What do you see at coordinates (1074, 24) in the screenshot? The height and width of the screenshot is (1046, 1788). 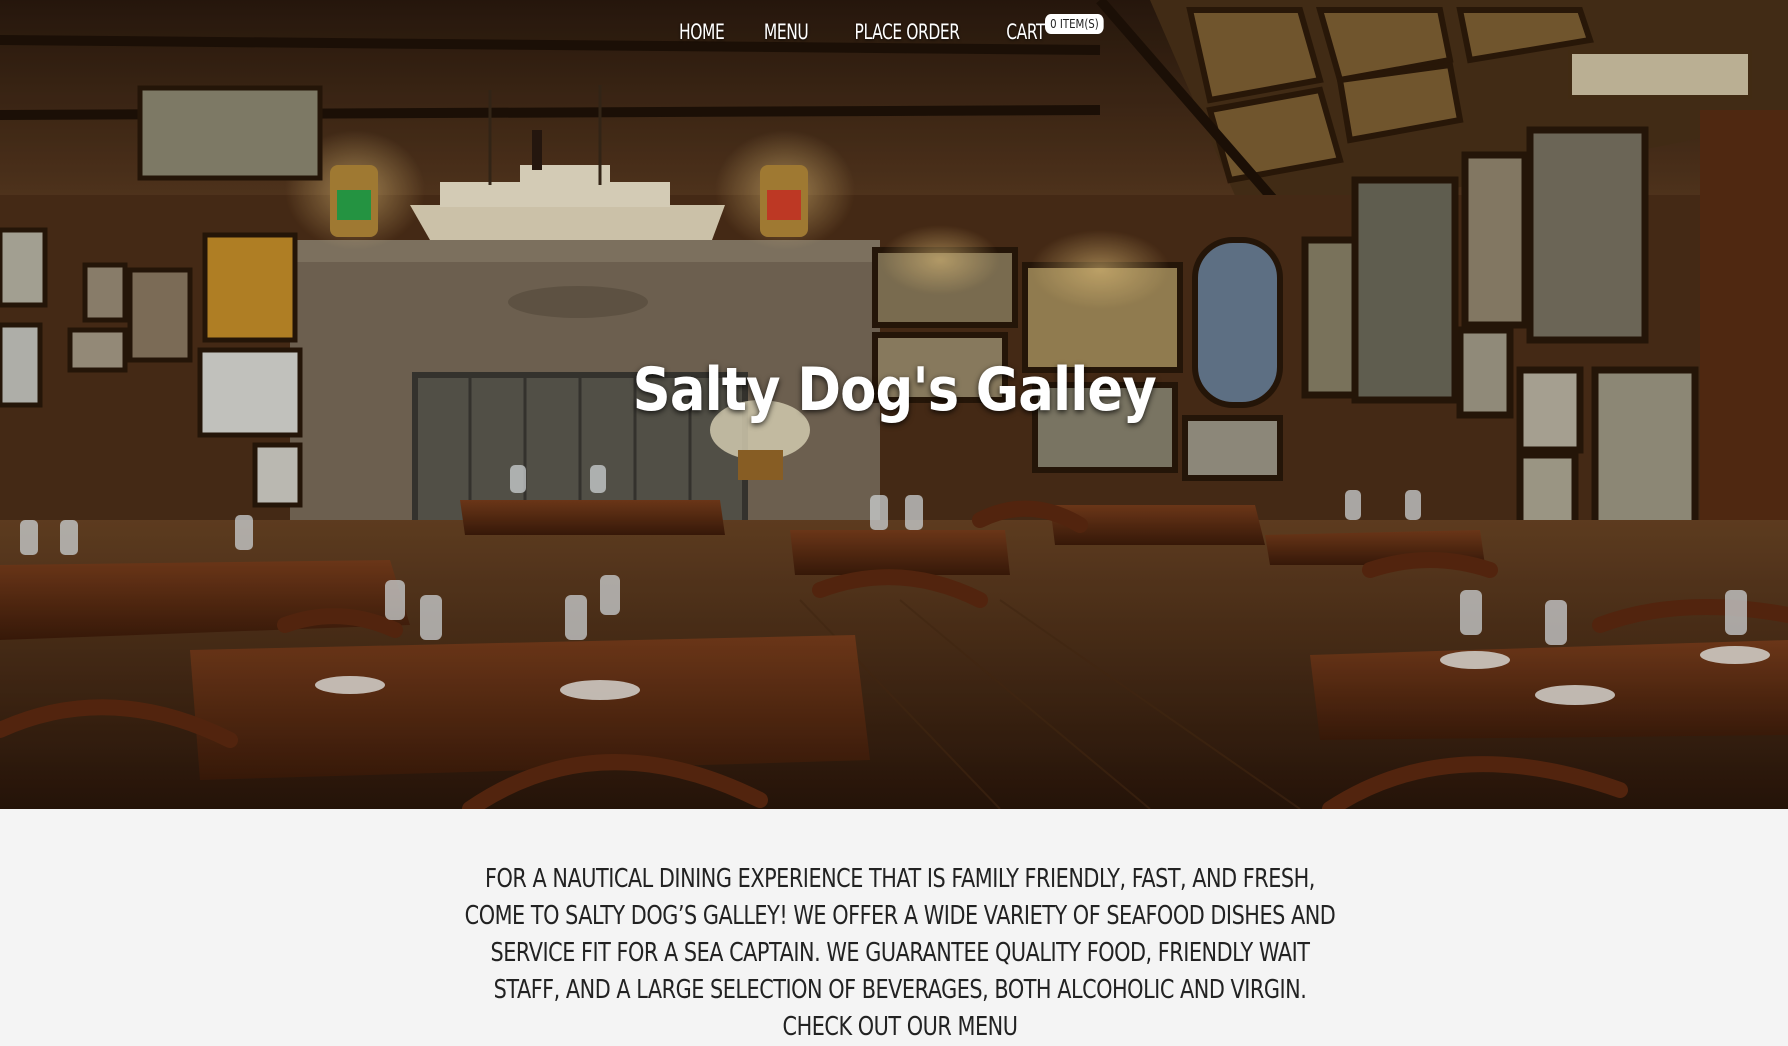 I see `cart-count-badge: 0 ITEM(S)` at bounding box center [1074, 24].